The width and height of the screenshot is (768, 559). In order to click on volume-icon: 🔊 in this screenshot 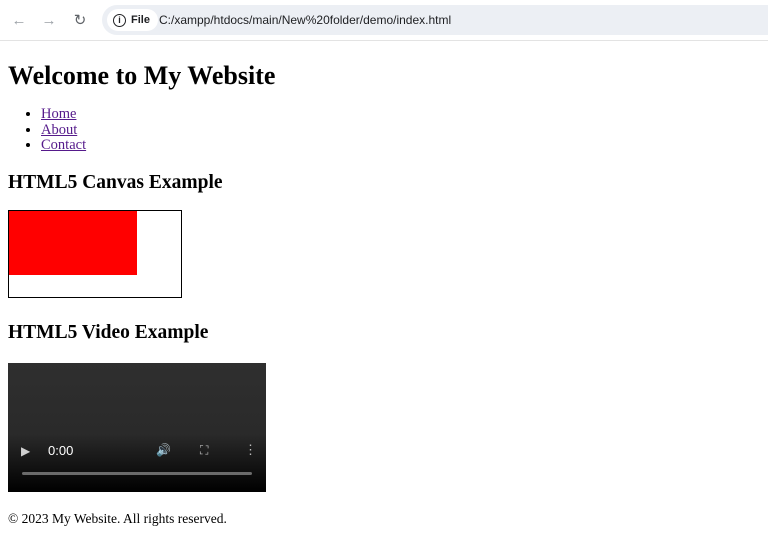, I will do `click(163, 450)`.